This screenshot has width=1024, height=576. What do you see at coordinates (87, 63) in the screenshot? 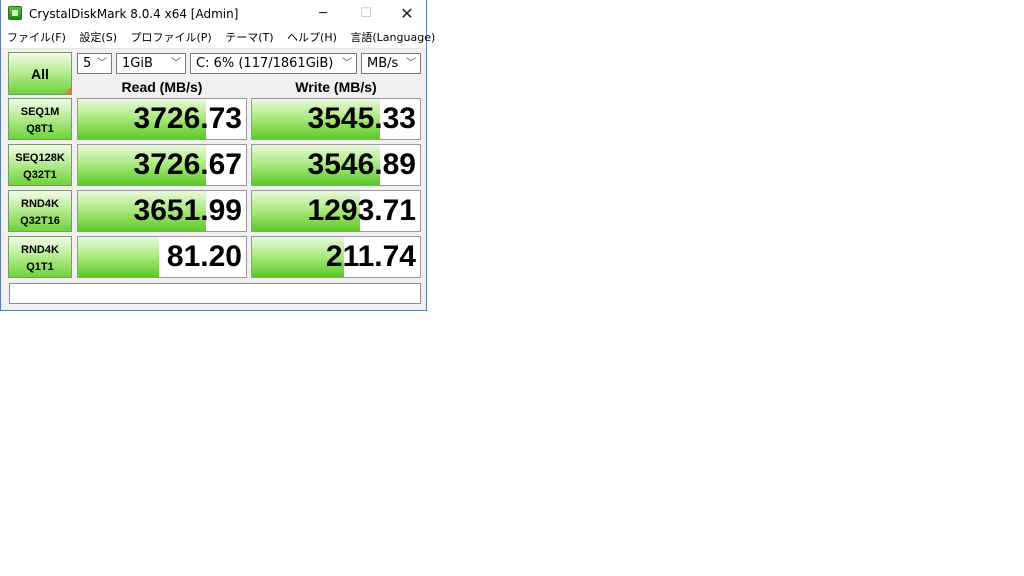
I see `test-count-value: 5` at bounding box center [87, 63].